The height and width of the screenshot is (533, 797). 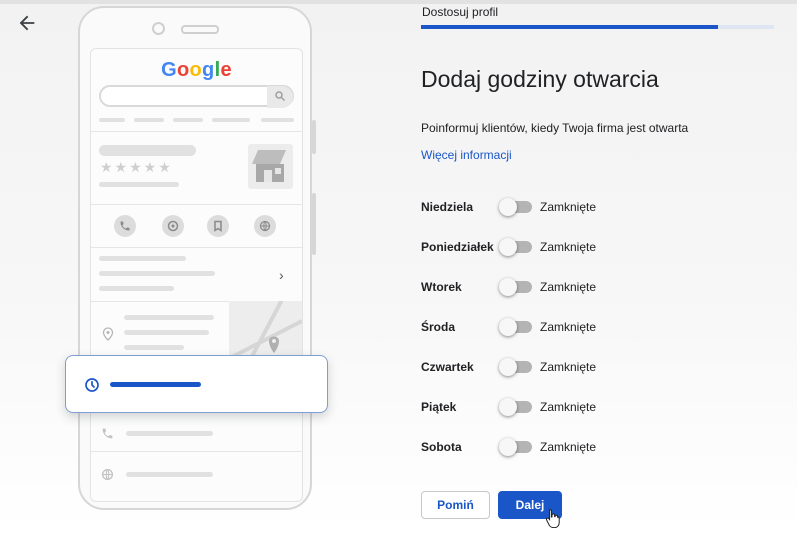 What do you see at coordinates (270, 166) in the screenshot?
I see `storefront-icon` at bounding box center [270, 166].